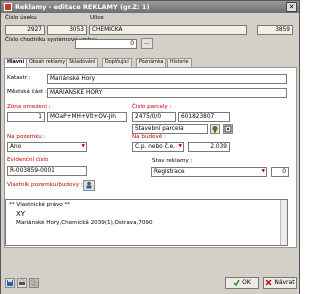 The height and width of the screenshot is (294, 320). I want to click on cislo-useku-label: Číslo úseku, so click(21, 18).